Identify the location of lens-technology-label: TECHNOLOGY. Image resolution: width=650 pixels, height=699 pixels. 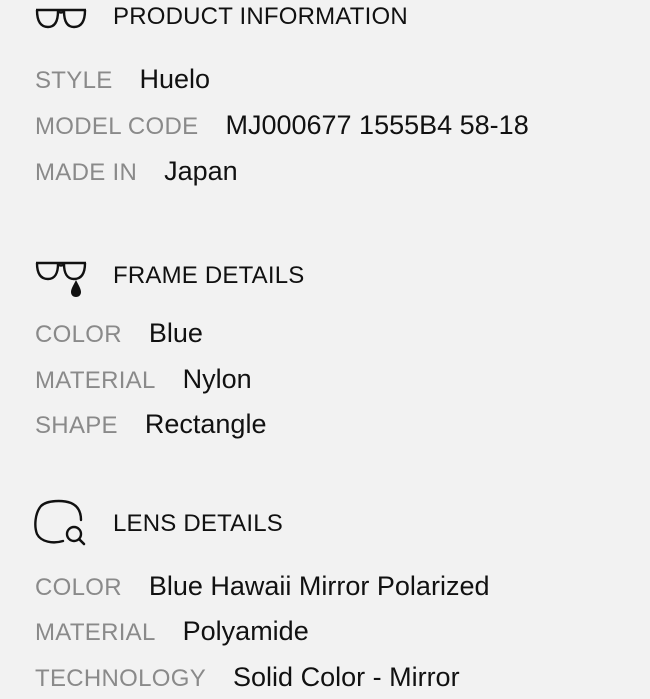
(121, 678).